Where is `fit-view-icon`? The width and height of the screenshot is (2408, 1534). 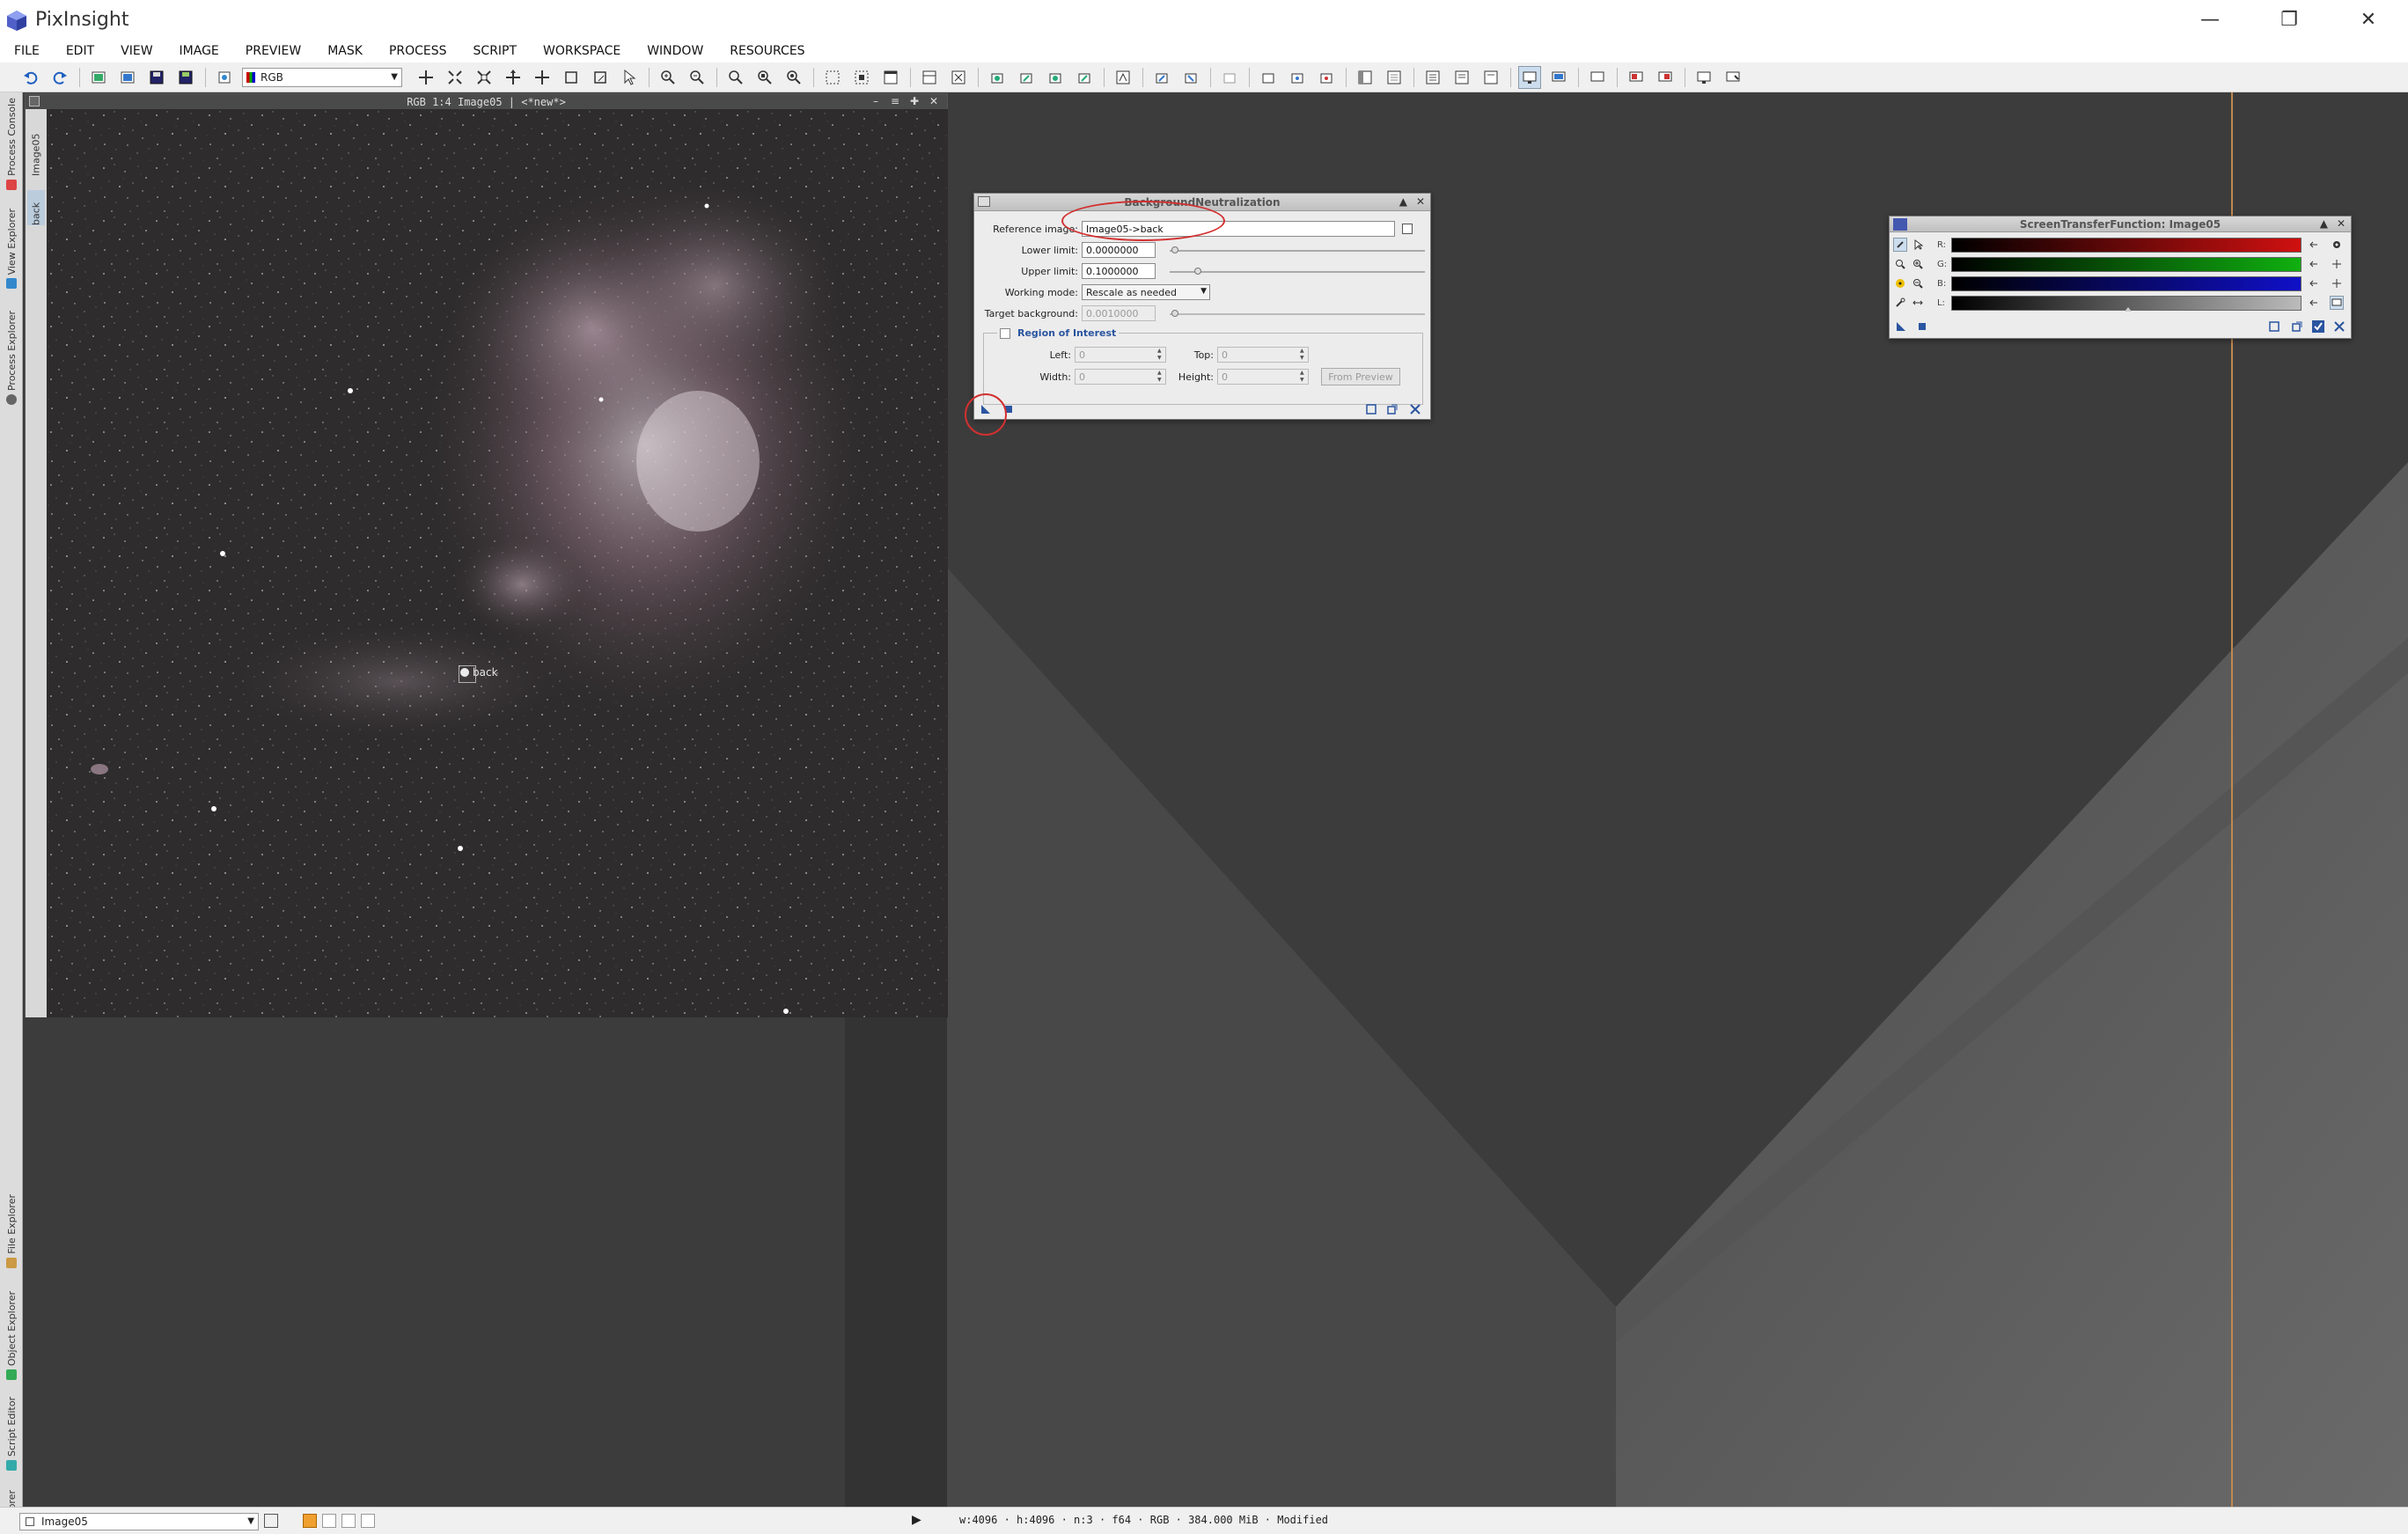 fit-view-icon is located at coordinates (861, 78).